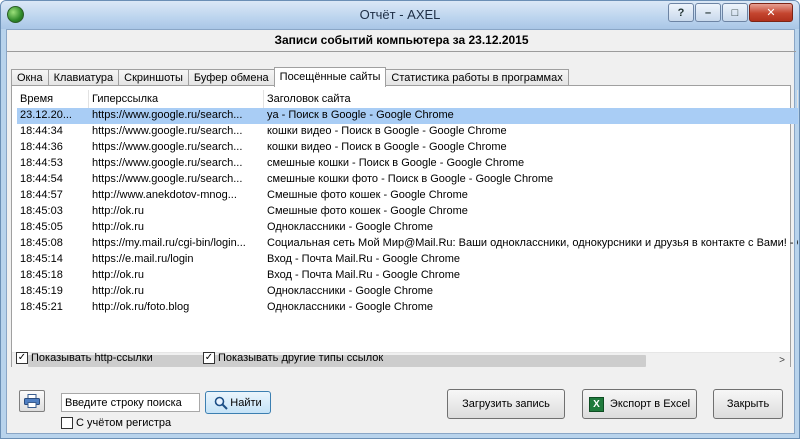 The image size is (800, 439). What do you see at coordinates (41, 131) in the screenshot?
I see `cell-time: 18:44:34` at bounding box center [41, 131].